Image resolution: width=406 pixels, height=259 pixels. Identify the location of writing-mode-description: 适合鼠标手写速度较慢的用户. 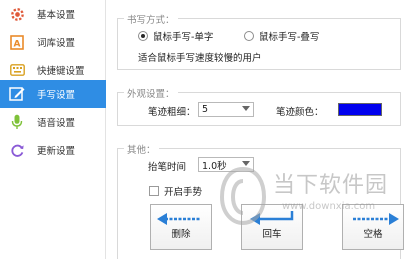
(200, 58).